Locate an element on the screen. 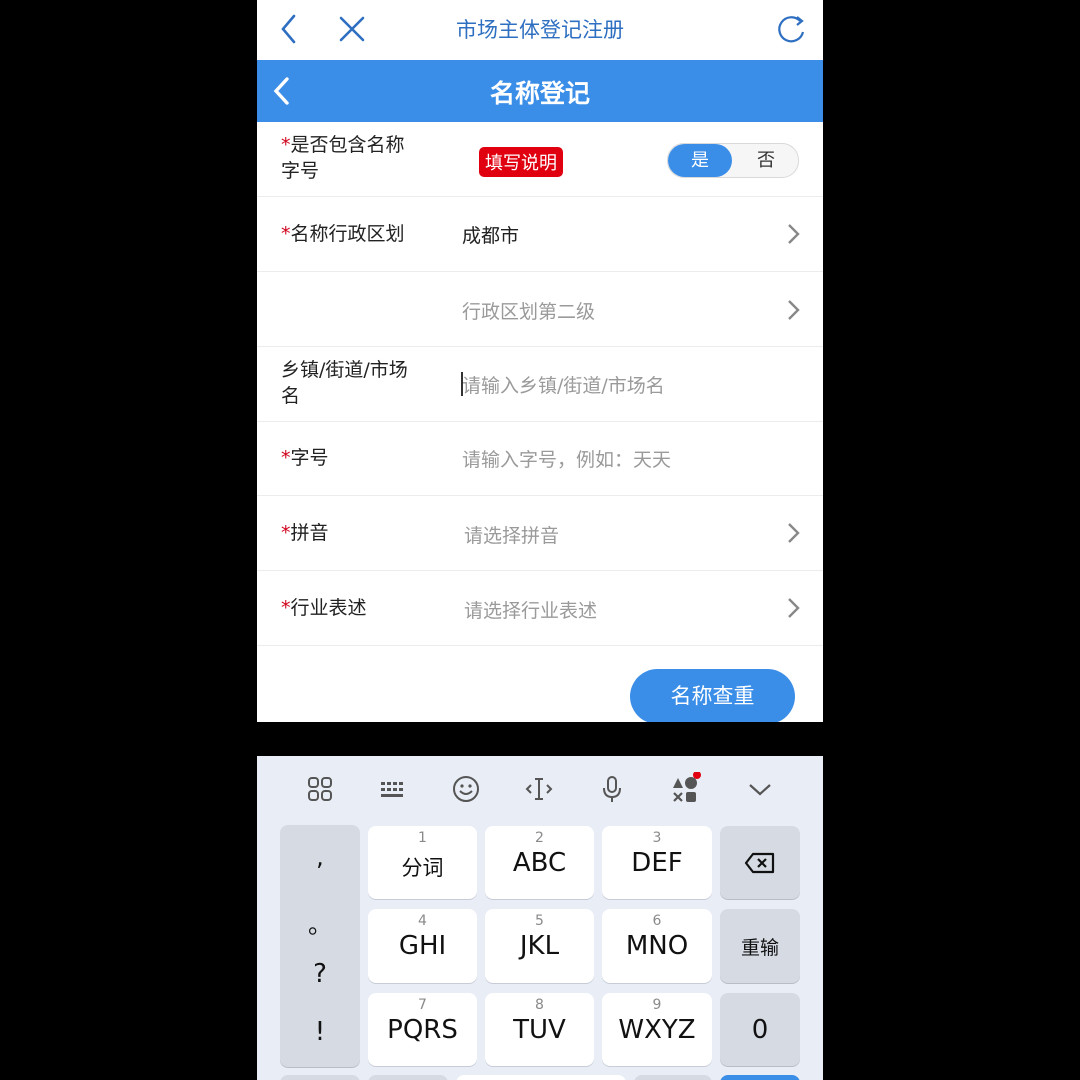 Image resolution: width=1080 pixels, height=1080 pixels. key-4: 4 GHI is located at coordinates (422, 946).